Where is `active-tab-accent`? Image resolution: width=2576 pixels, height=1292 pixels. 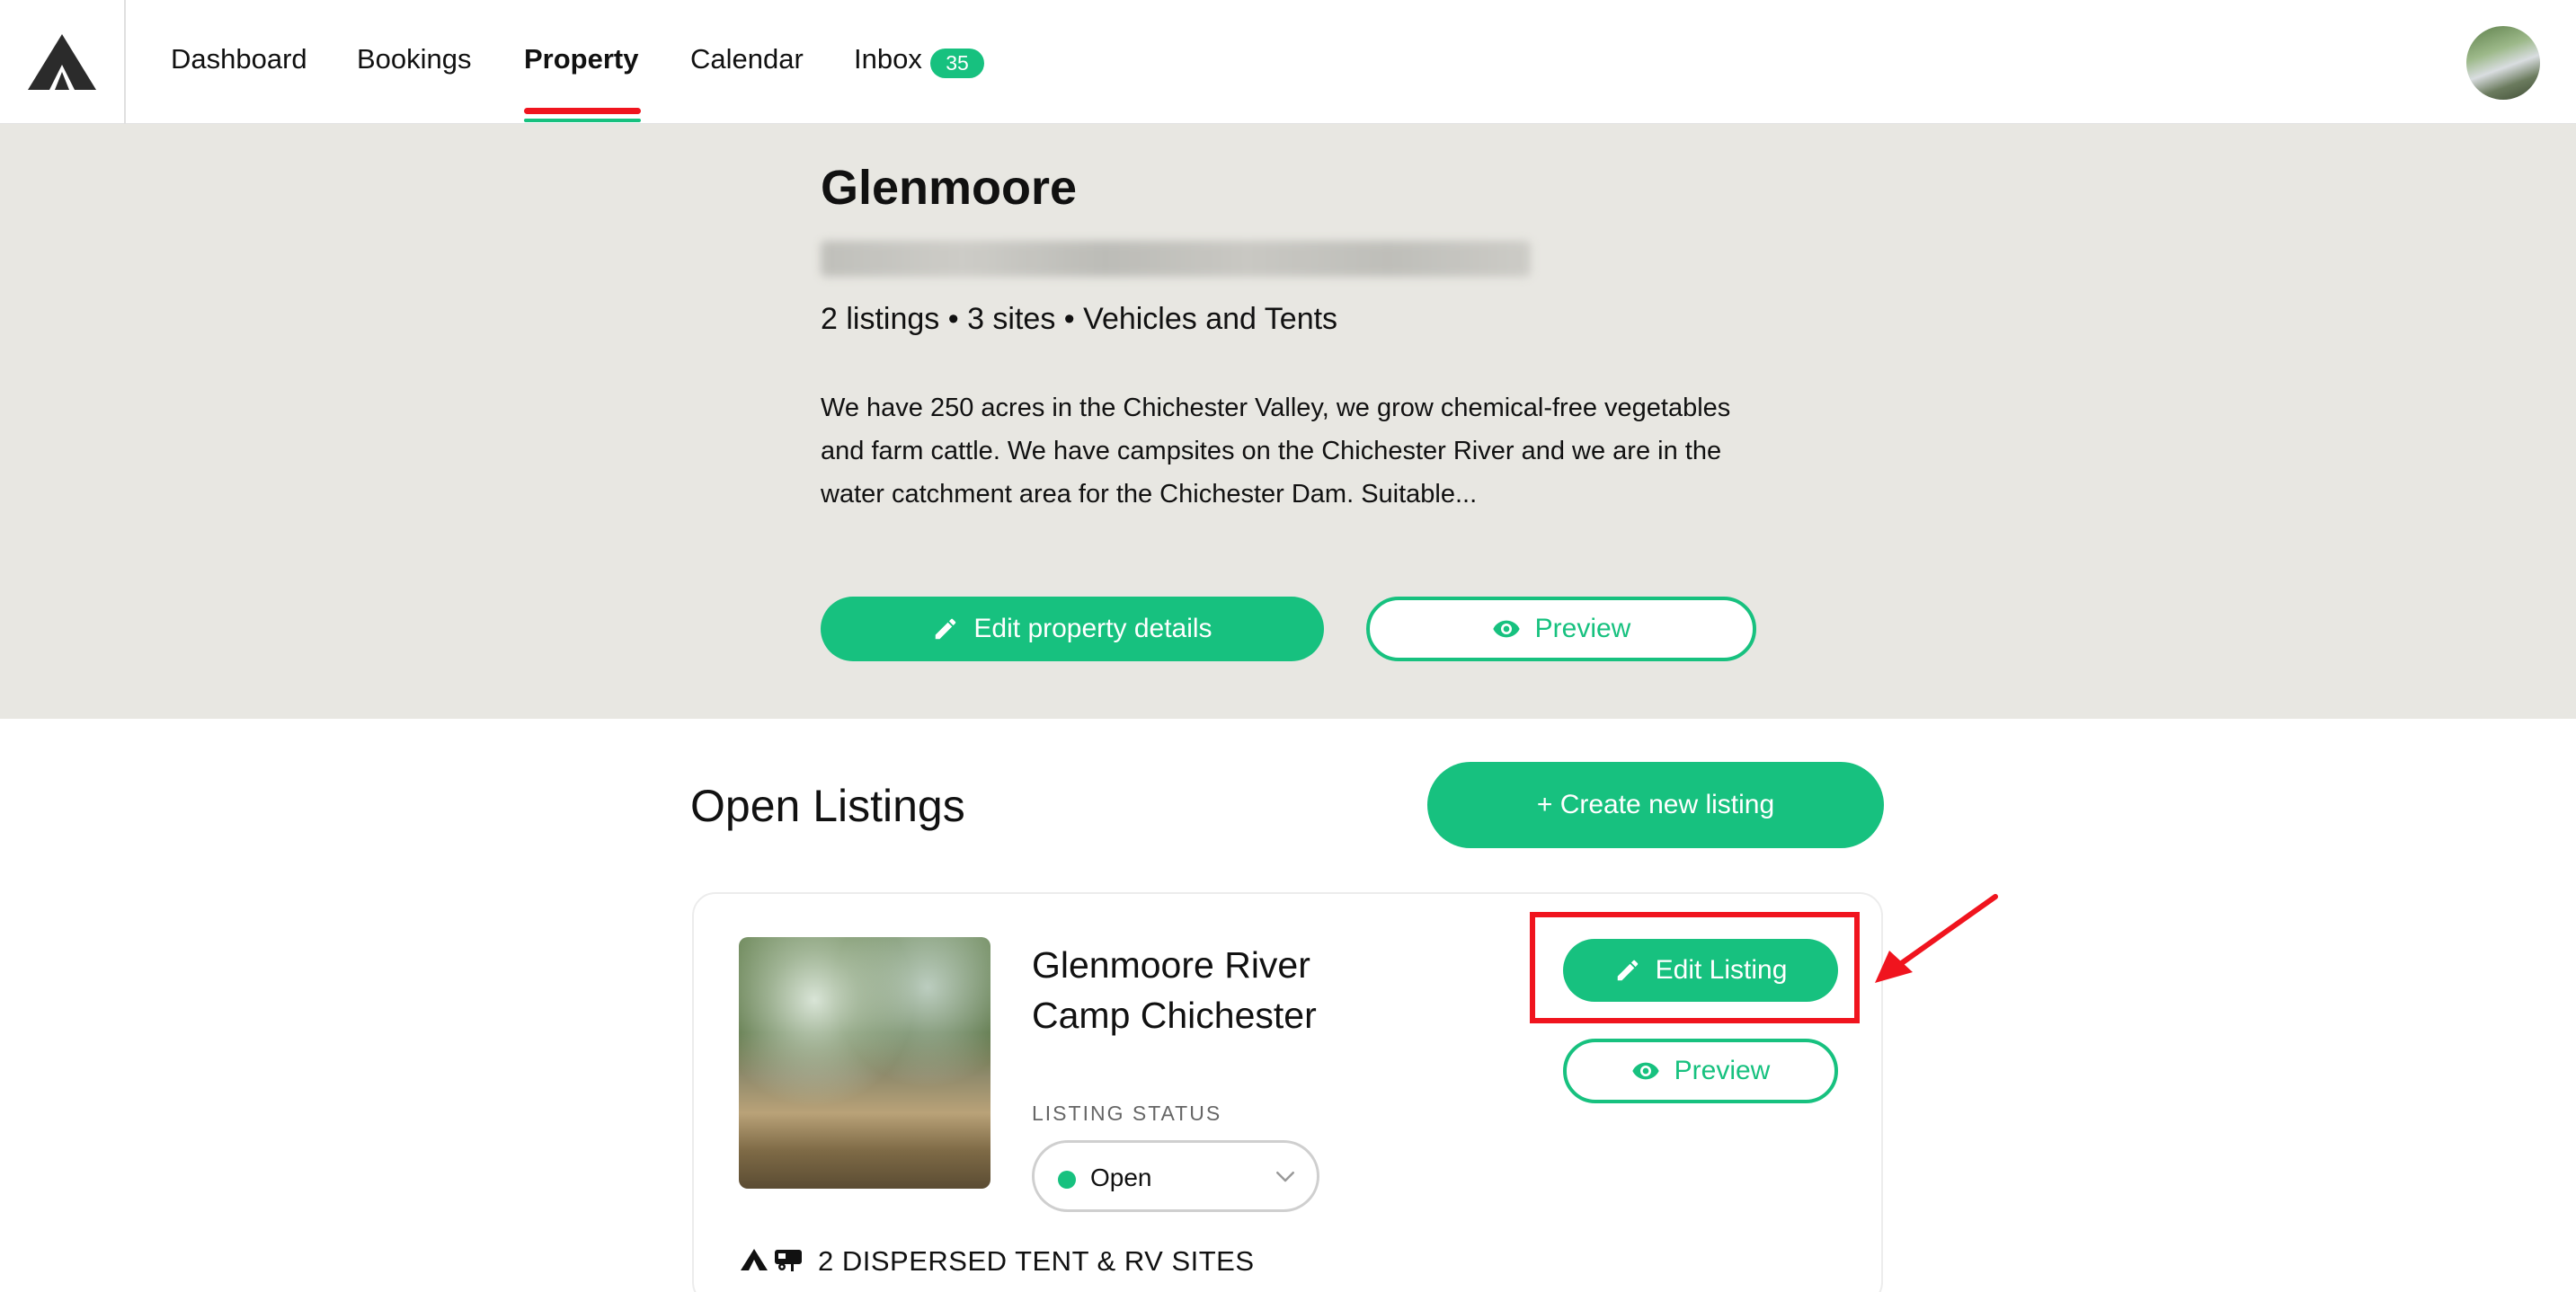 active-tab-accent is located at coordinates (582, 120).